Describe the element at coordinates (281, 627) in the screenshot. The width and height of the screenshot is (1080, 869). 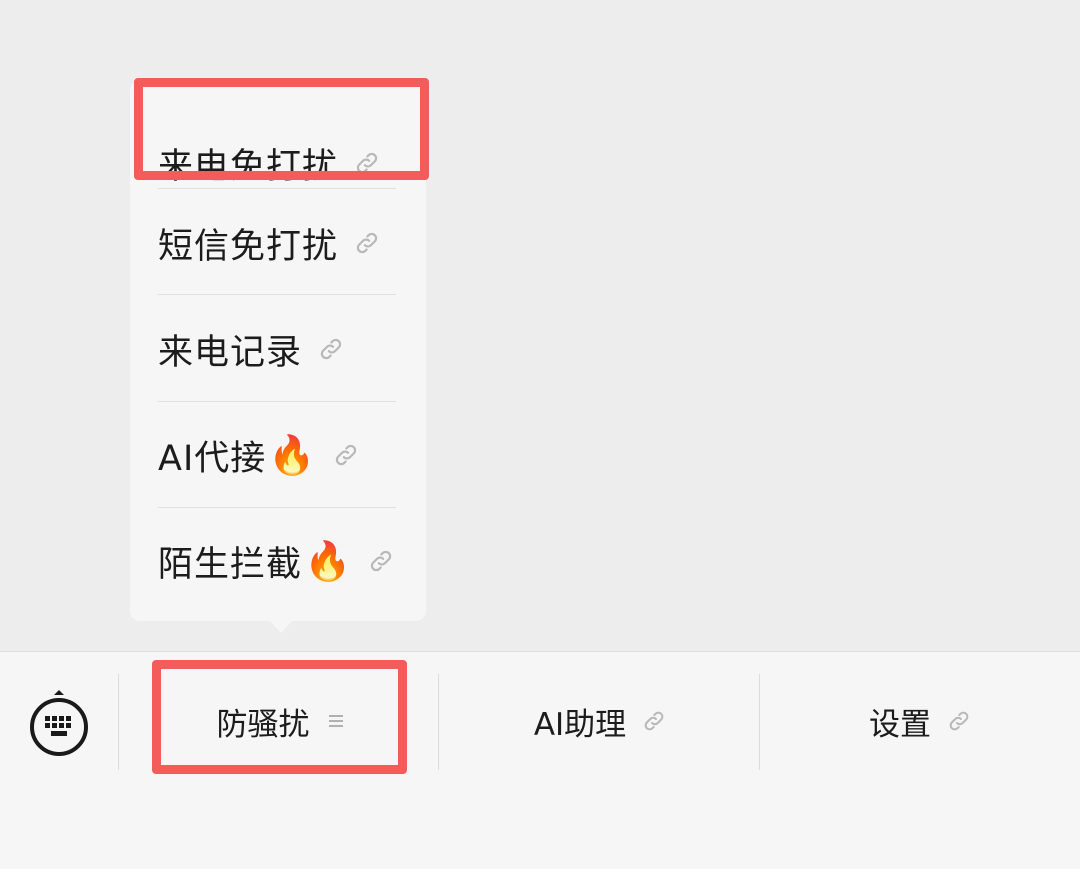
I see `popup-pointer` at that location.